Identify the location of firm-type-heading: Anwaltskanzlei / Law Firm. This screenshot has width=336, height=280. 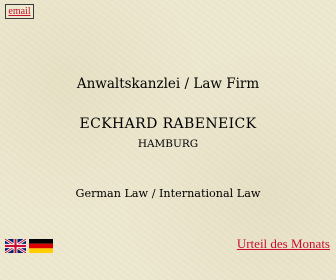
(168, 84).